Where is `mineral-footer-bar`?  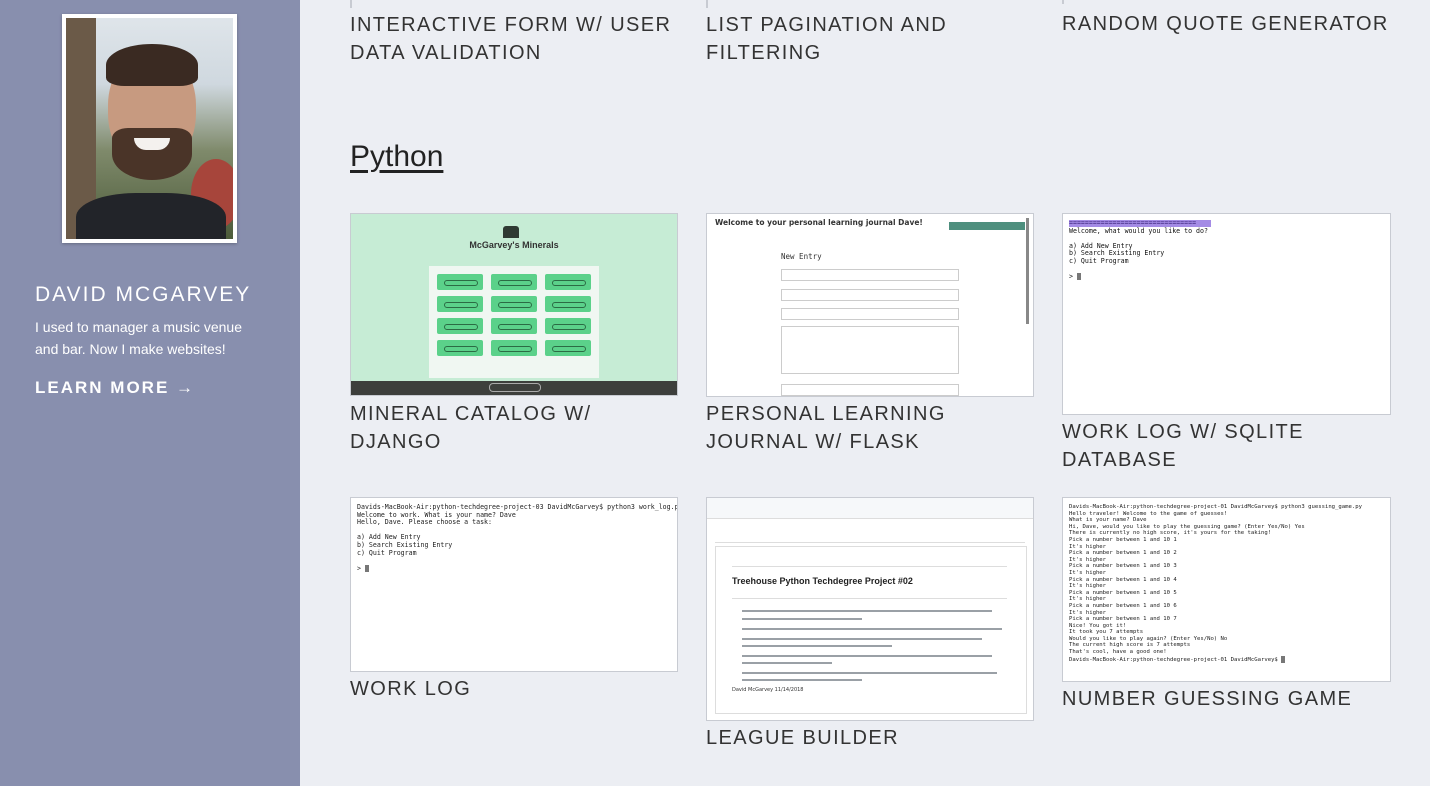 mineral-footer-bar is located at coordinates (514, 388).